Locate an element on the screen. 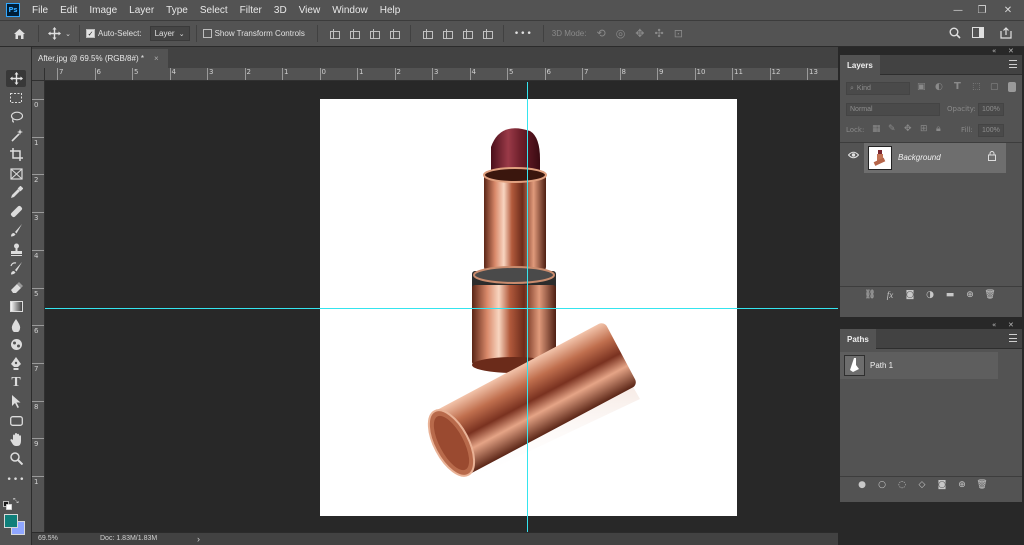 Image resolution: width=1024 pixels, height=545 pixels. layer-name: Background is located at coordinates (919, 157).